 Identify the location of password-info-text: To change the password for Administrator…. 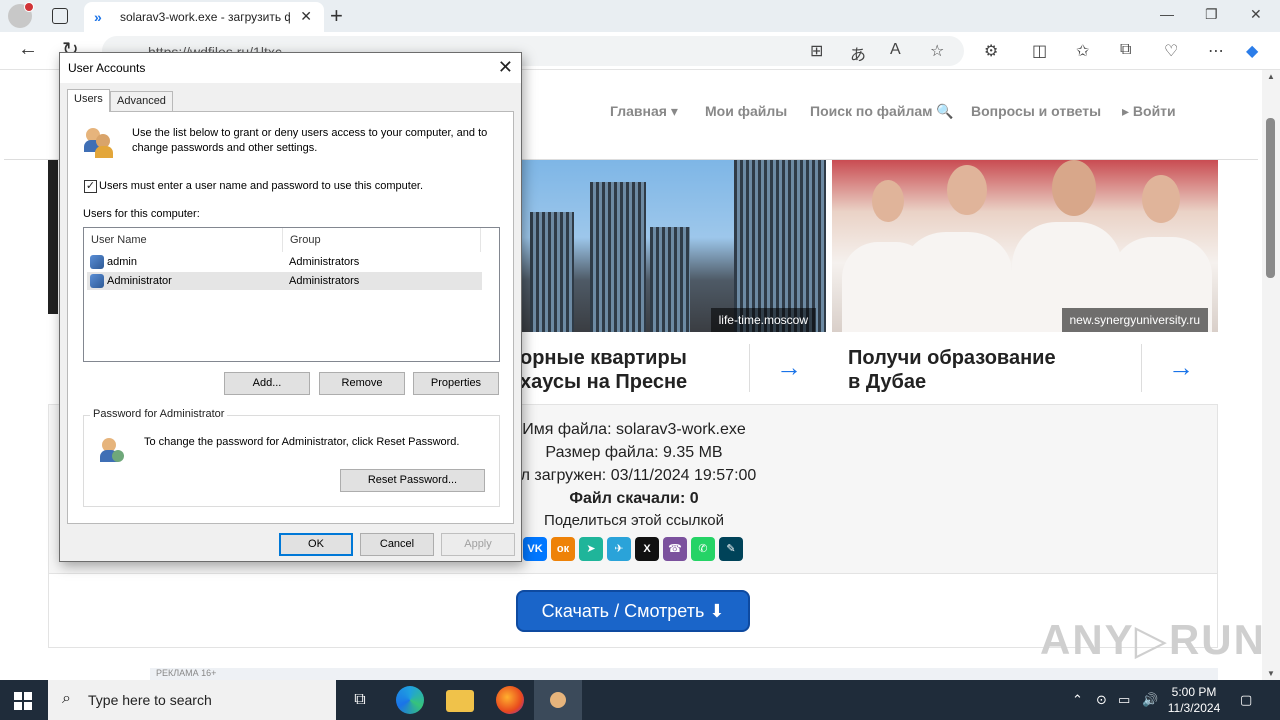
(302, 442).